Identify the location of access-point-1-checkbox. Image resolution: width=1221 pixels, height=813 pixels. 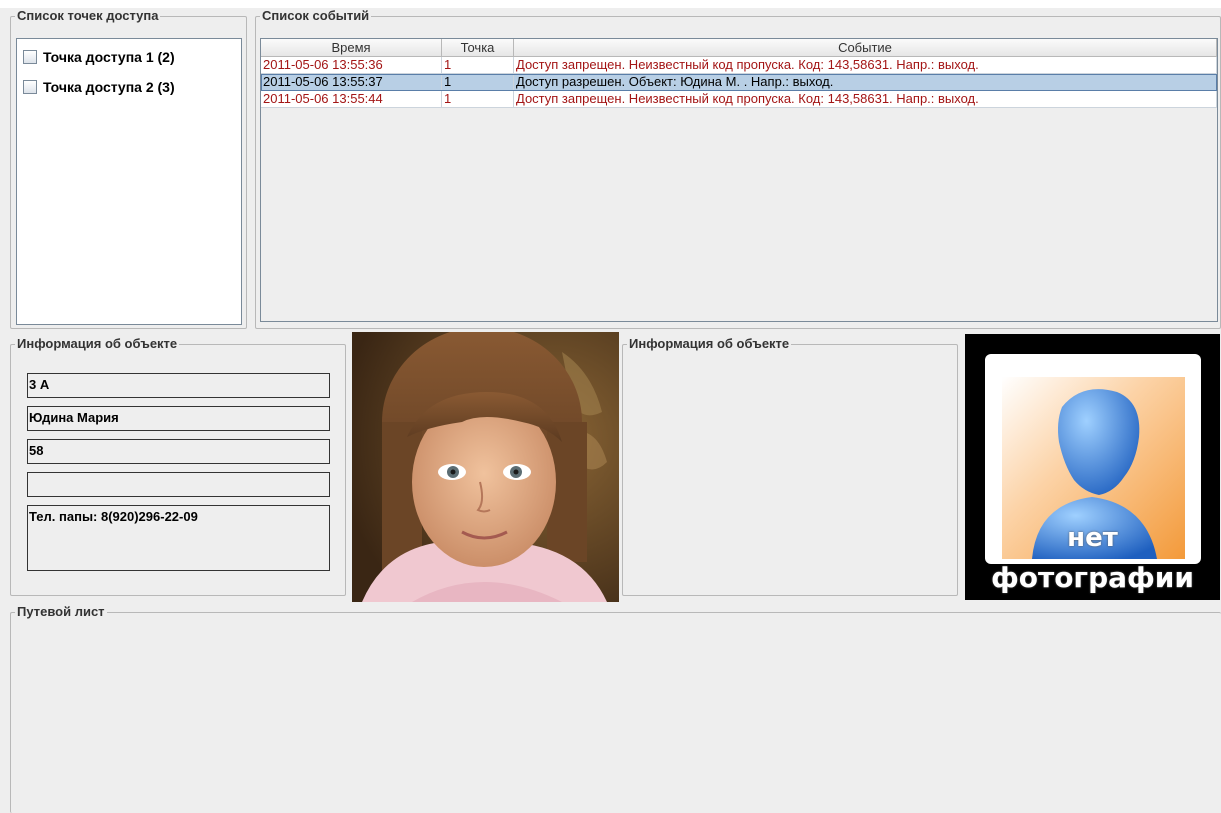
(30, 57).